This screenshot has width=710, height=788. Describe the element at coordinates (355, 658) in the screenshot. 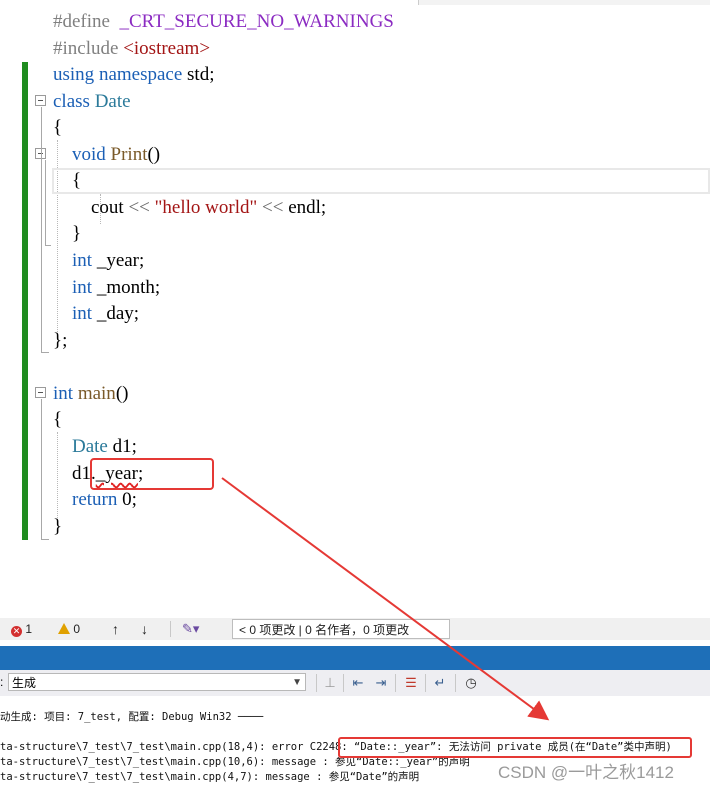

I see `output-panel-header` at that location.